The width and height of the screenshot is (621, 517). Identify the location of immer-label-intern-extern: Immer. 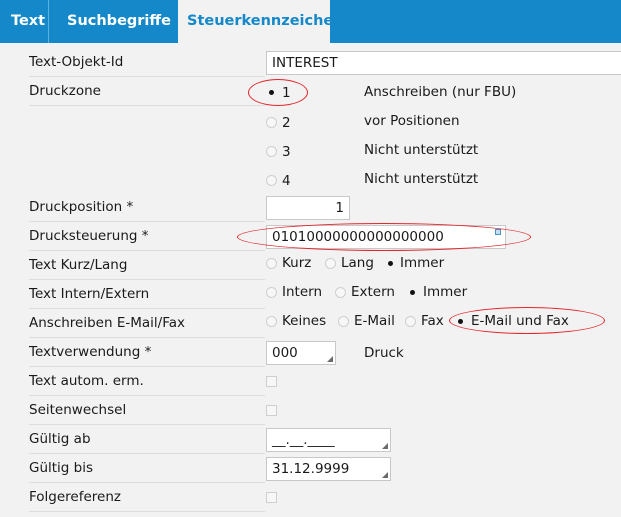
(445, 292).